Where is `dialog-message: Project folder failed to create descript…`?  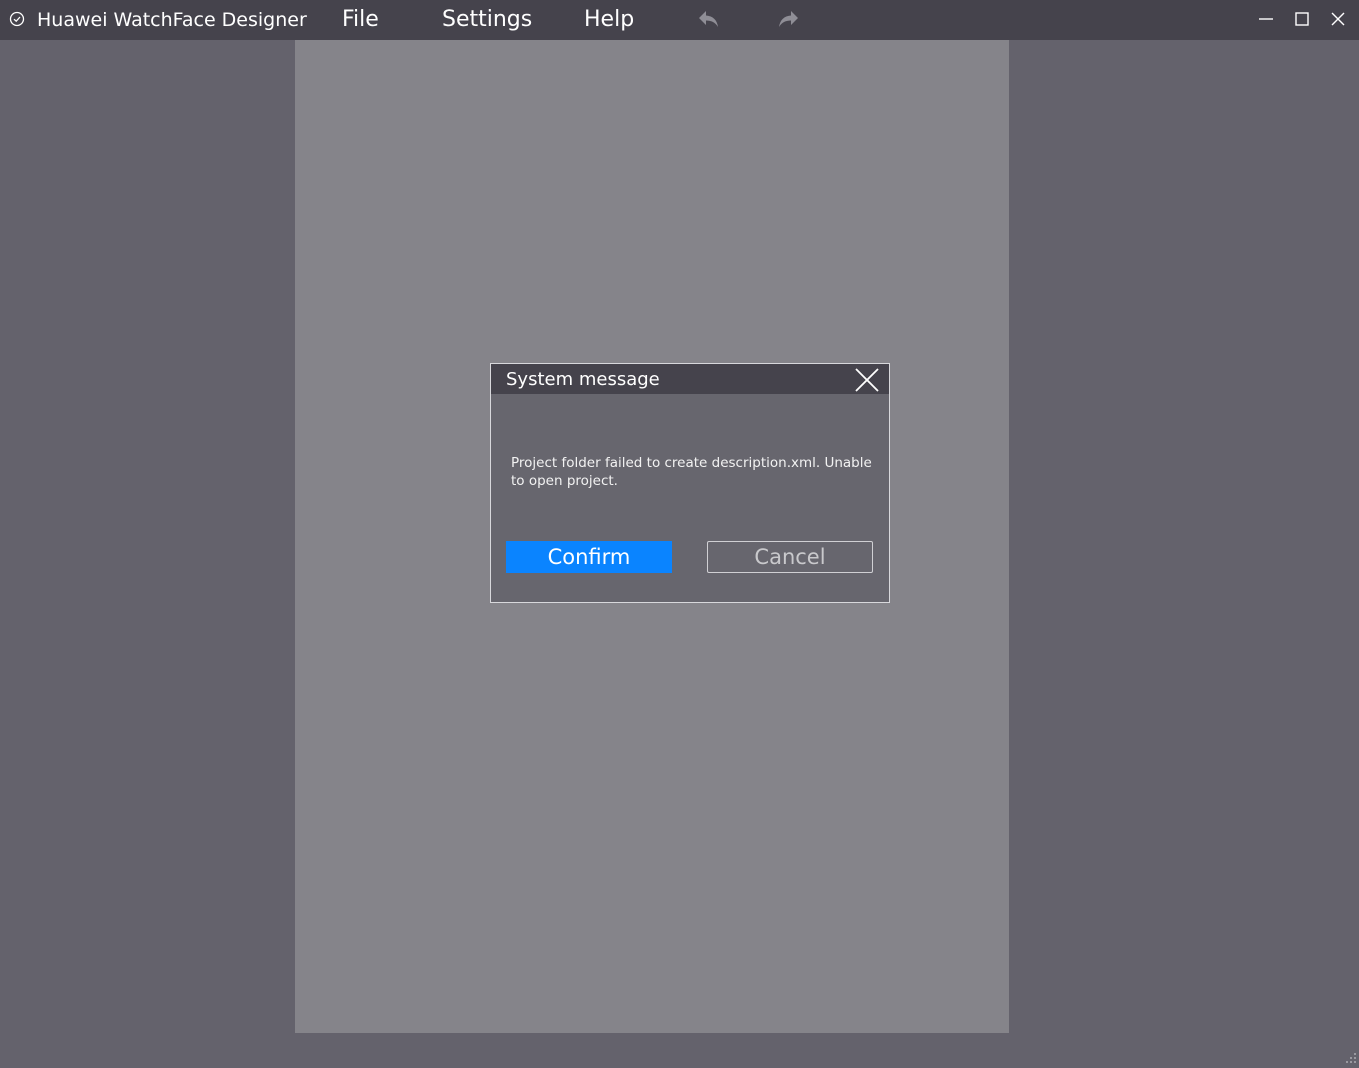 dialog-message: Project folder failed to create descript… is located at coordinates (691, 472).